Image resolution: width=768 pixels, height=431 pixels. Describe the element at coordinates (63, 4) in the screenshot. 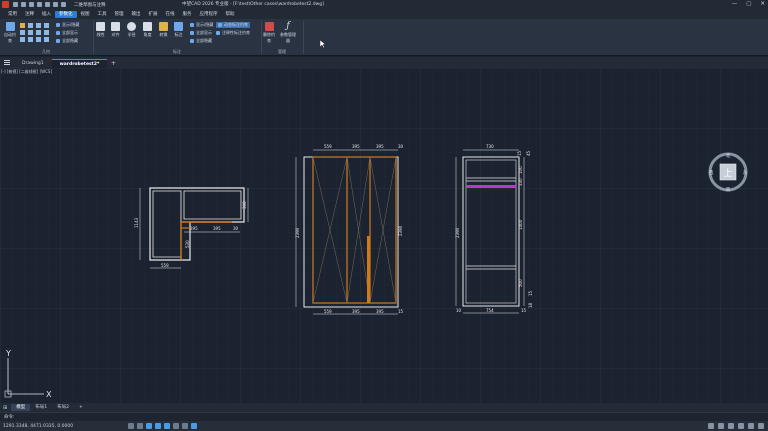

I see `redo-icon` at that location.